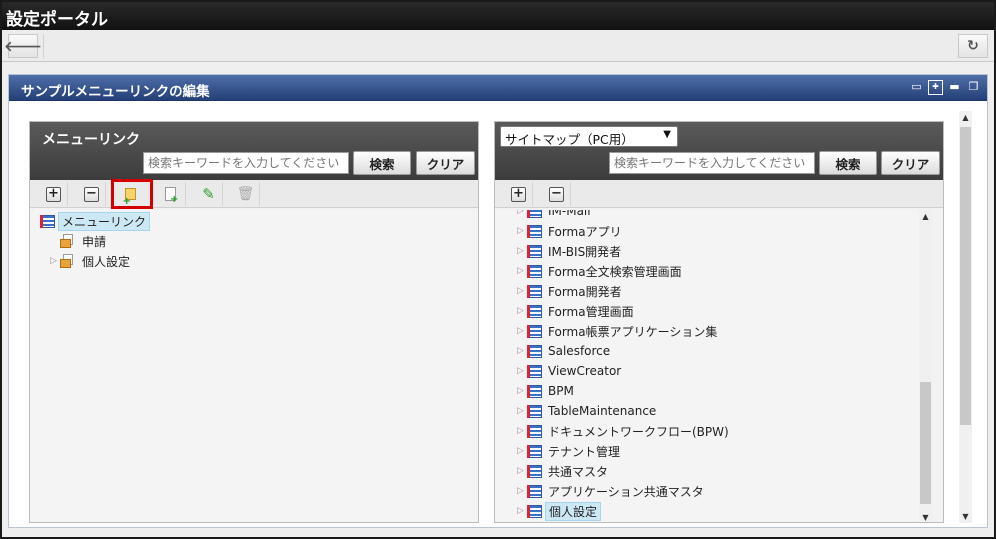 The width and height of the screenshot is (996, 539). I want to click on delete-button: 🗑, so click(246, 194).